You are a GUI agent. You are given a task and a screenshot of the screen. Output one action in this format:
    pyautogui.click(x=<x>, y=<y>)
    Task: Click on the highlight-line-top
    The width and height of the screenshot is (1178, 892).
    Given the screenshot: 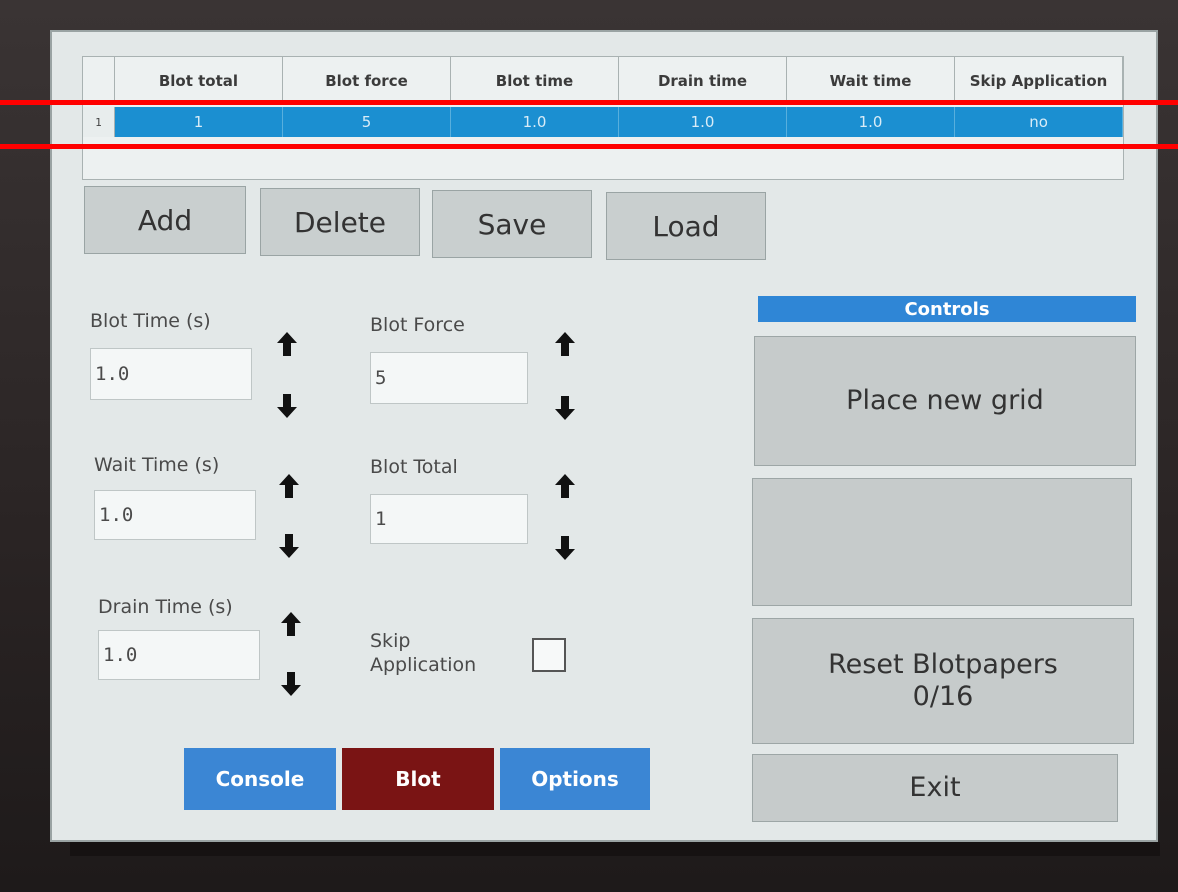 What is the action you would take?
    pyautogui.click(x=589, y=102)
    